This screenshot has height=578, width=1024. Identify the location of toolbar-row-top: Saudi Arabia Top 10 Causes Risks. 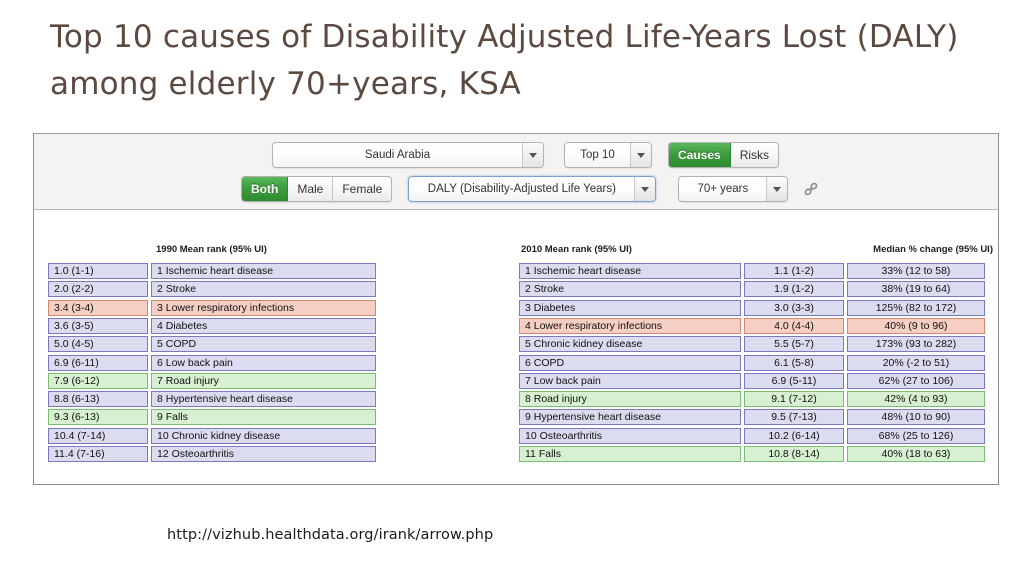
(526, 155).